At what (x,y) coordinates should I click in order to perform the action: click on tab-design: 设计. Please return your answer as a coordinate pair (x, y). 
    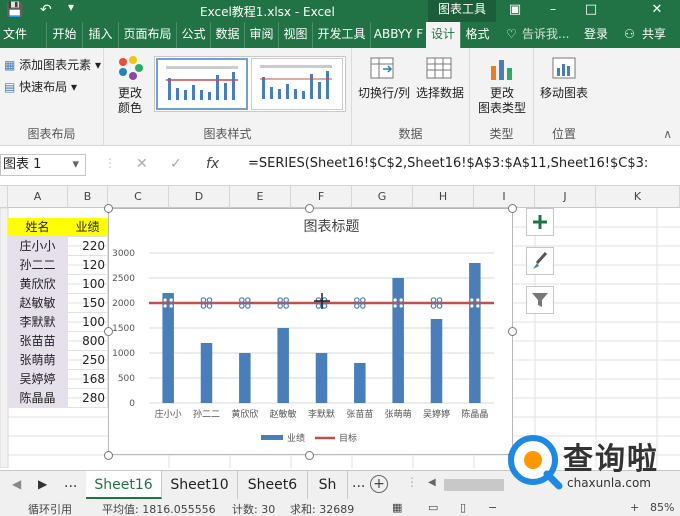
    Looking at the image, I should click on (443, 35).